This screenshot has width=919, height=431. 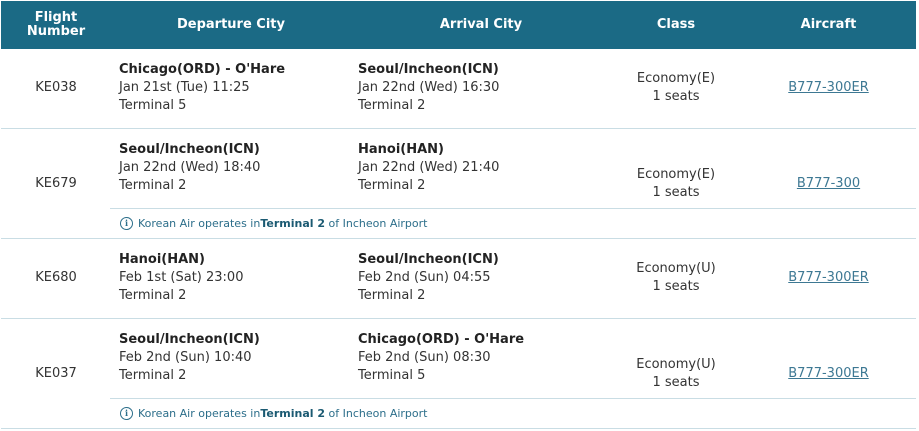 What do you see at coordinates (56, 373) in the screenshot?
I see `flight-number: KE037` at bounding box center [56, 373].